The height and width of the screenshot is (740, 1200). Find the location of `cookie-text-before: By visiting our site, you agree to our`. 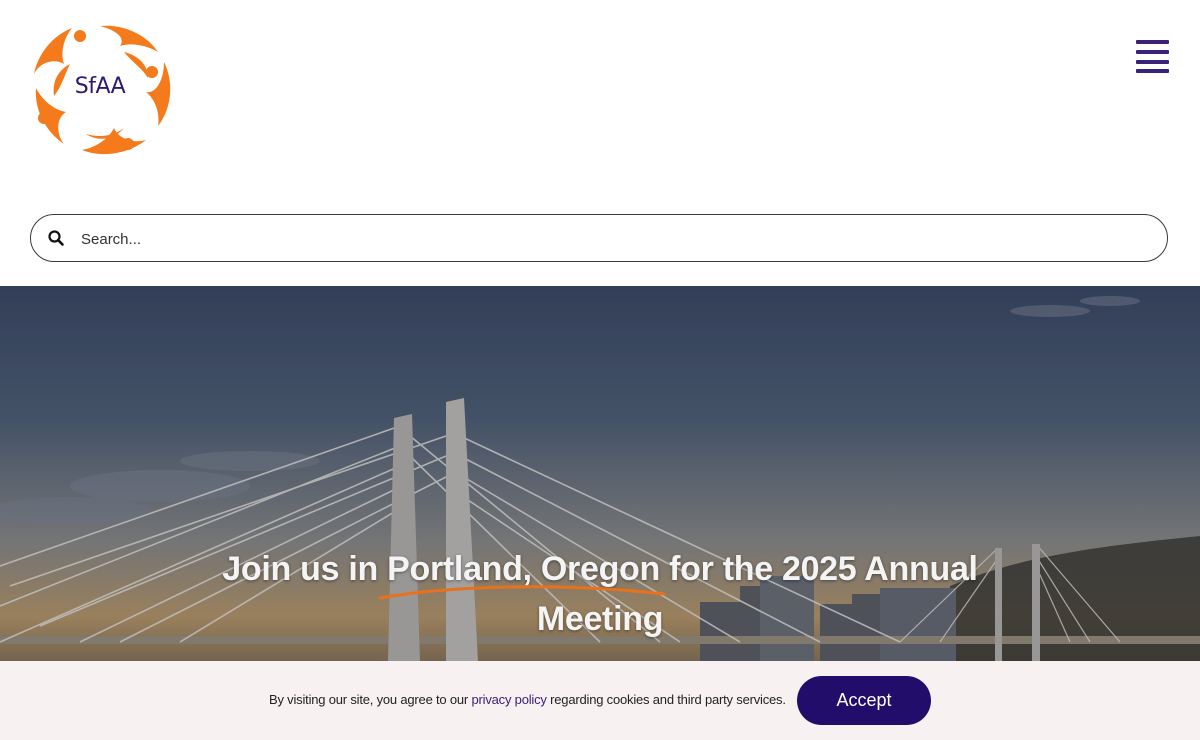

cookie-text-before: By visiting our site, you agree to our is located at coordinates (370, 699).